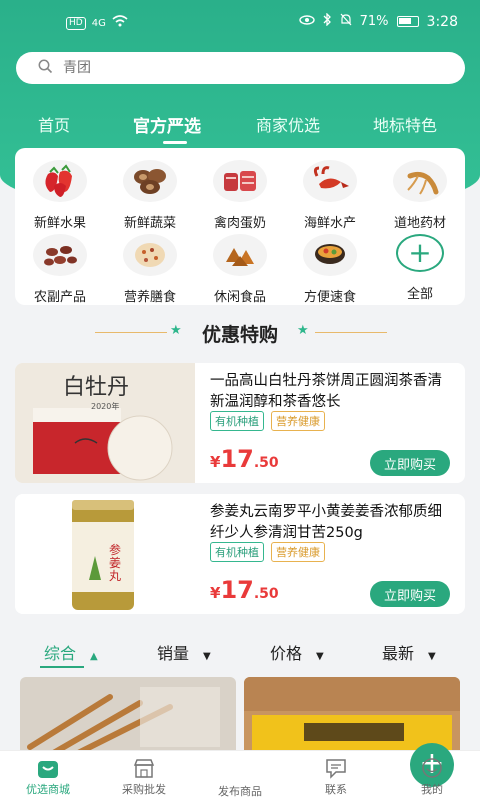 The width and height of the screenshot is (480, 800). Describe the element at coordinates (329, 223) in the screenshot. I see `category-label: 海鲜水产` at that location.